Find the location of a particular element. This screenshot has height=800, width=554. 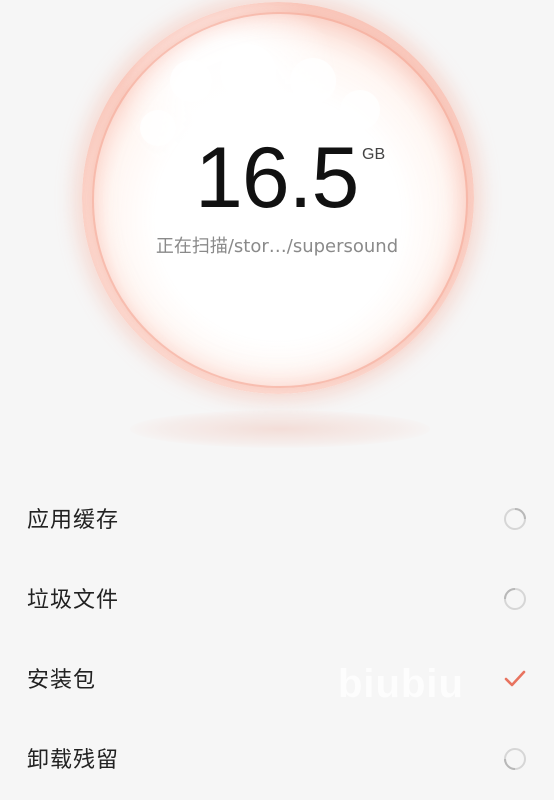

scanned-size-value: 16.5 is located at coordinates (277, 178).